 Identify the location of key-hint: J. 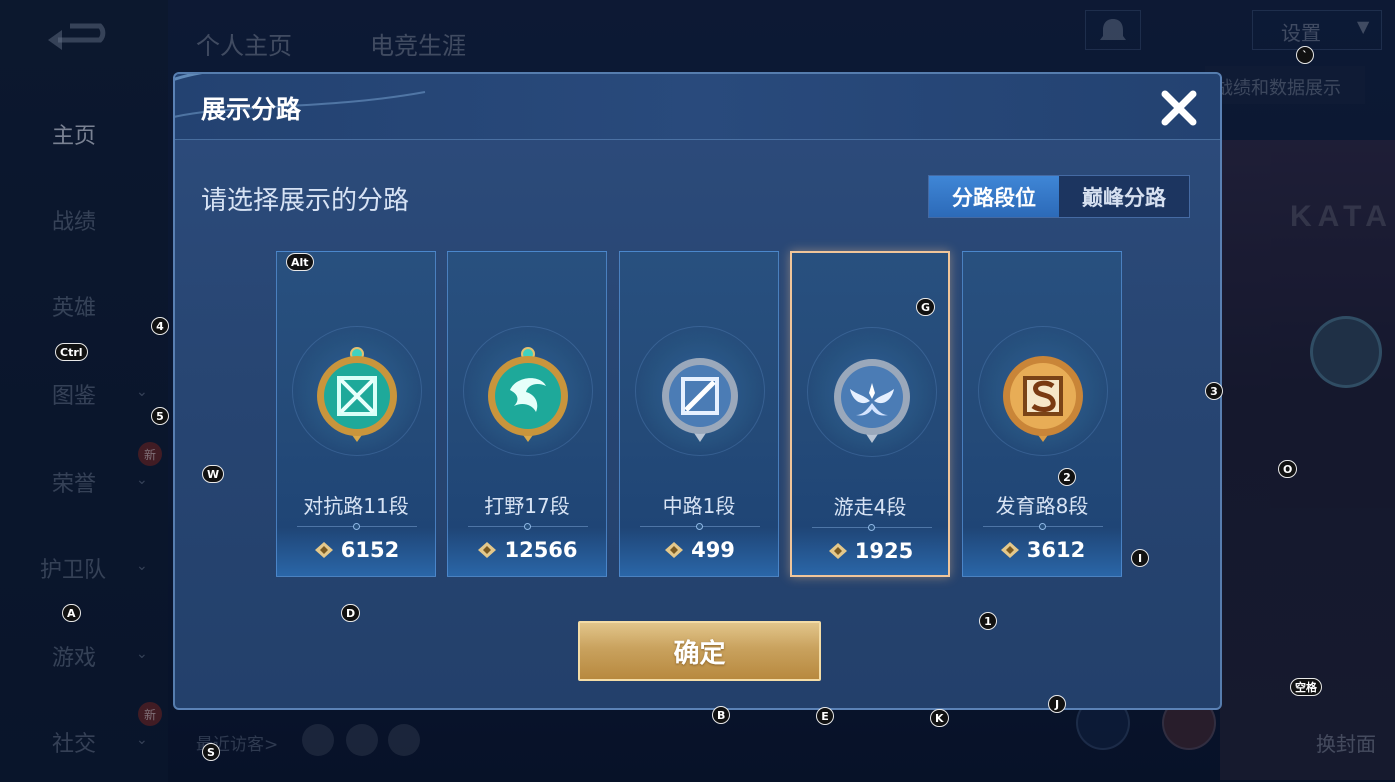
(1057, 704).